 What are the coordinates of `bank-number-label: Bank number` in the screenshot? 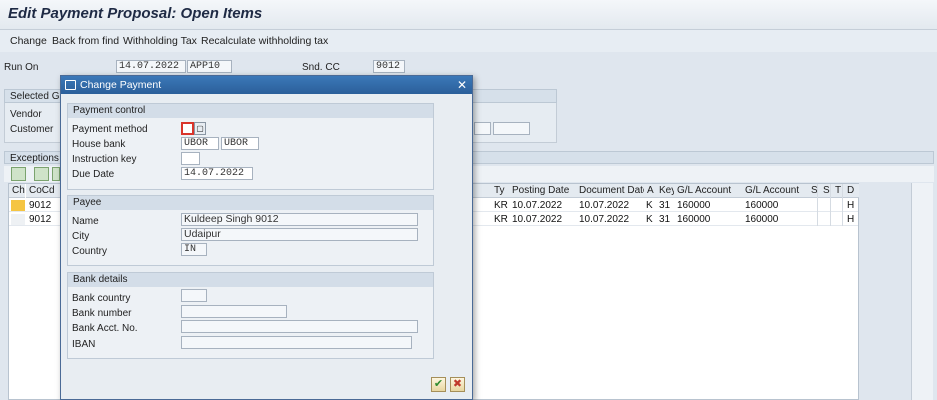 It's located at (102, 313).